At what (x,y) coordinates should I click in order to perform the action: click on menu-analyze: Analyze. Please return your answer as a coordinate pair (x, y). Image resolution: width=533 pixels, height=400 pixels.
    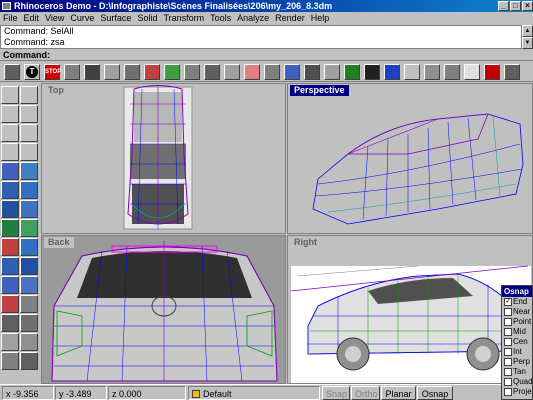
    Looking at the image, I should click on (253, 18).